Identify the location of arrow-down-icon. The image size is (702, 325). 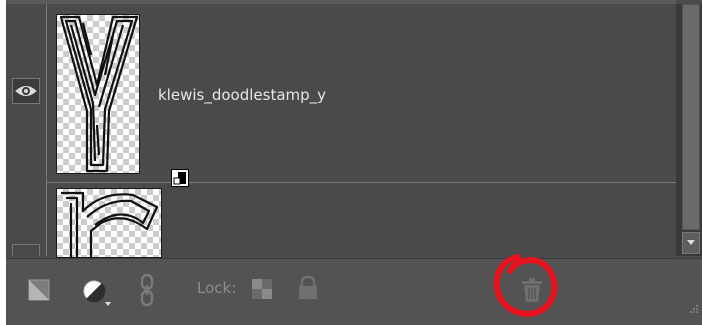
(691, 242).